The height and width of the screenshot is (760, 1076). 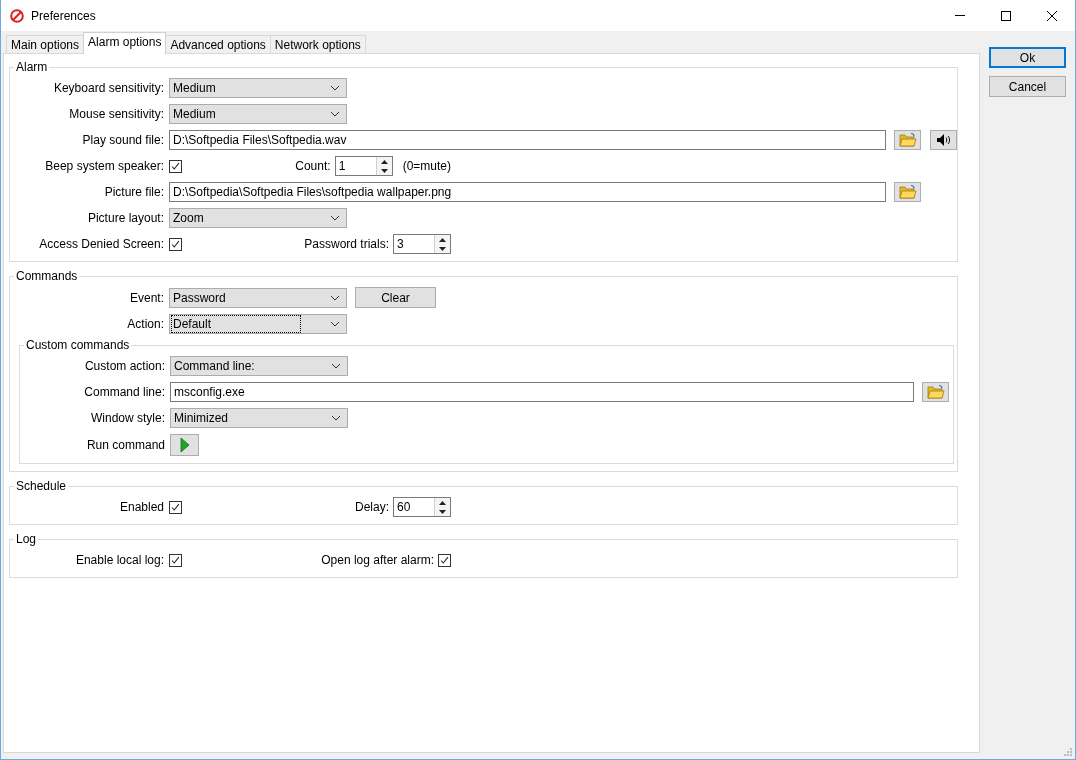 What do you see at coordinates (141, 507) in the screenshot?
I see `field-label: Enabled` at bounding box center [141, 507].